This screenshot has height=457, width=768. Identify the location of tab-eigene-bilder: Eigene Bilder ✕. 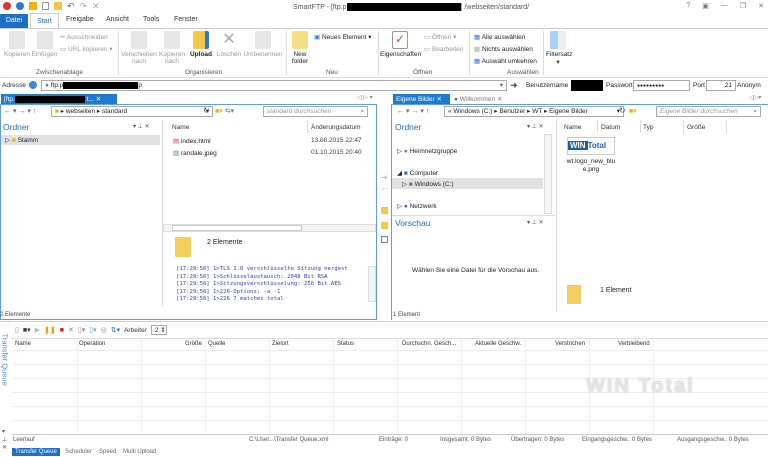
(421, 99).